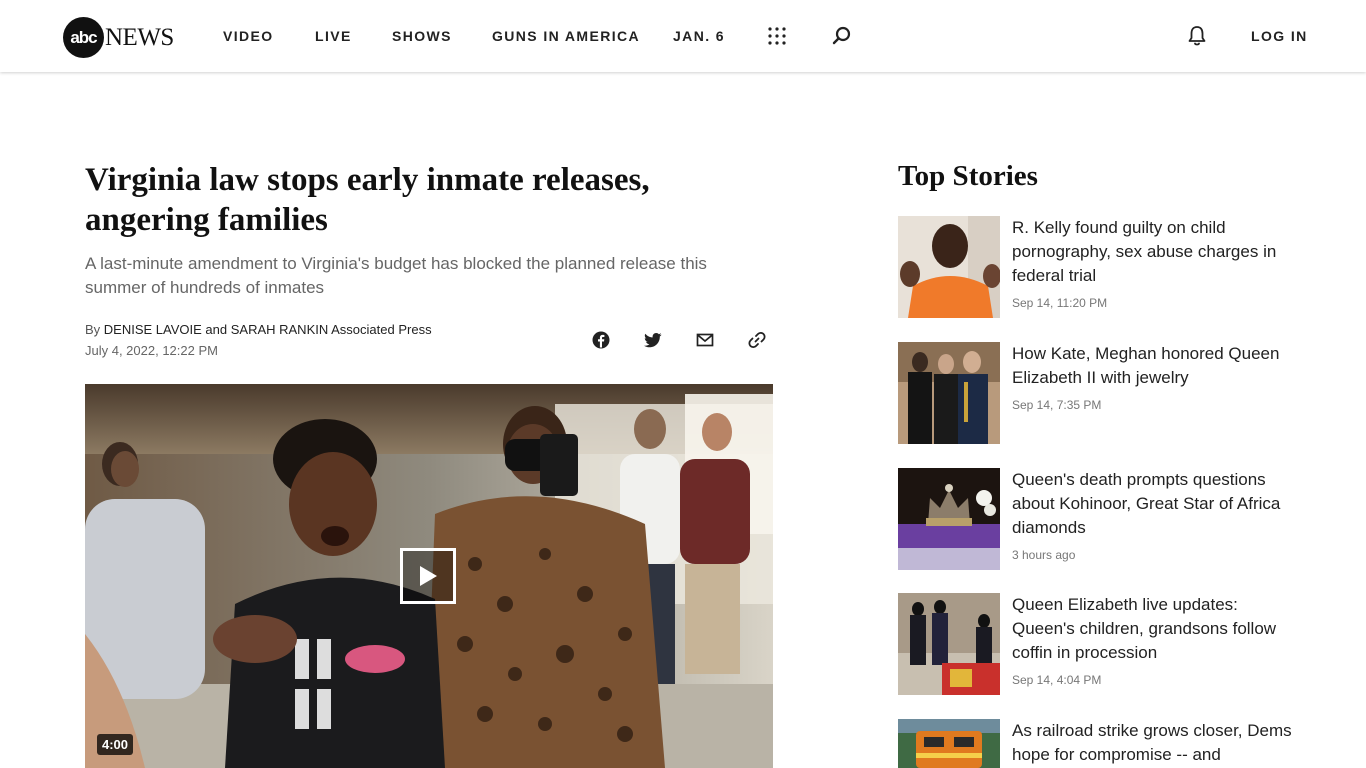  I want to click on nav-jan-6: JAN. 6, so click(699, 36).